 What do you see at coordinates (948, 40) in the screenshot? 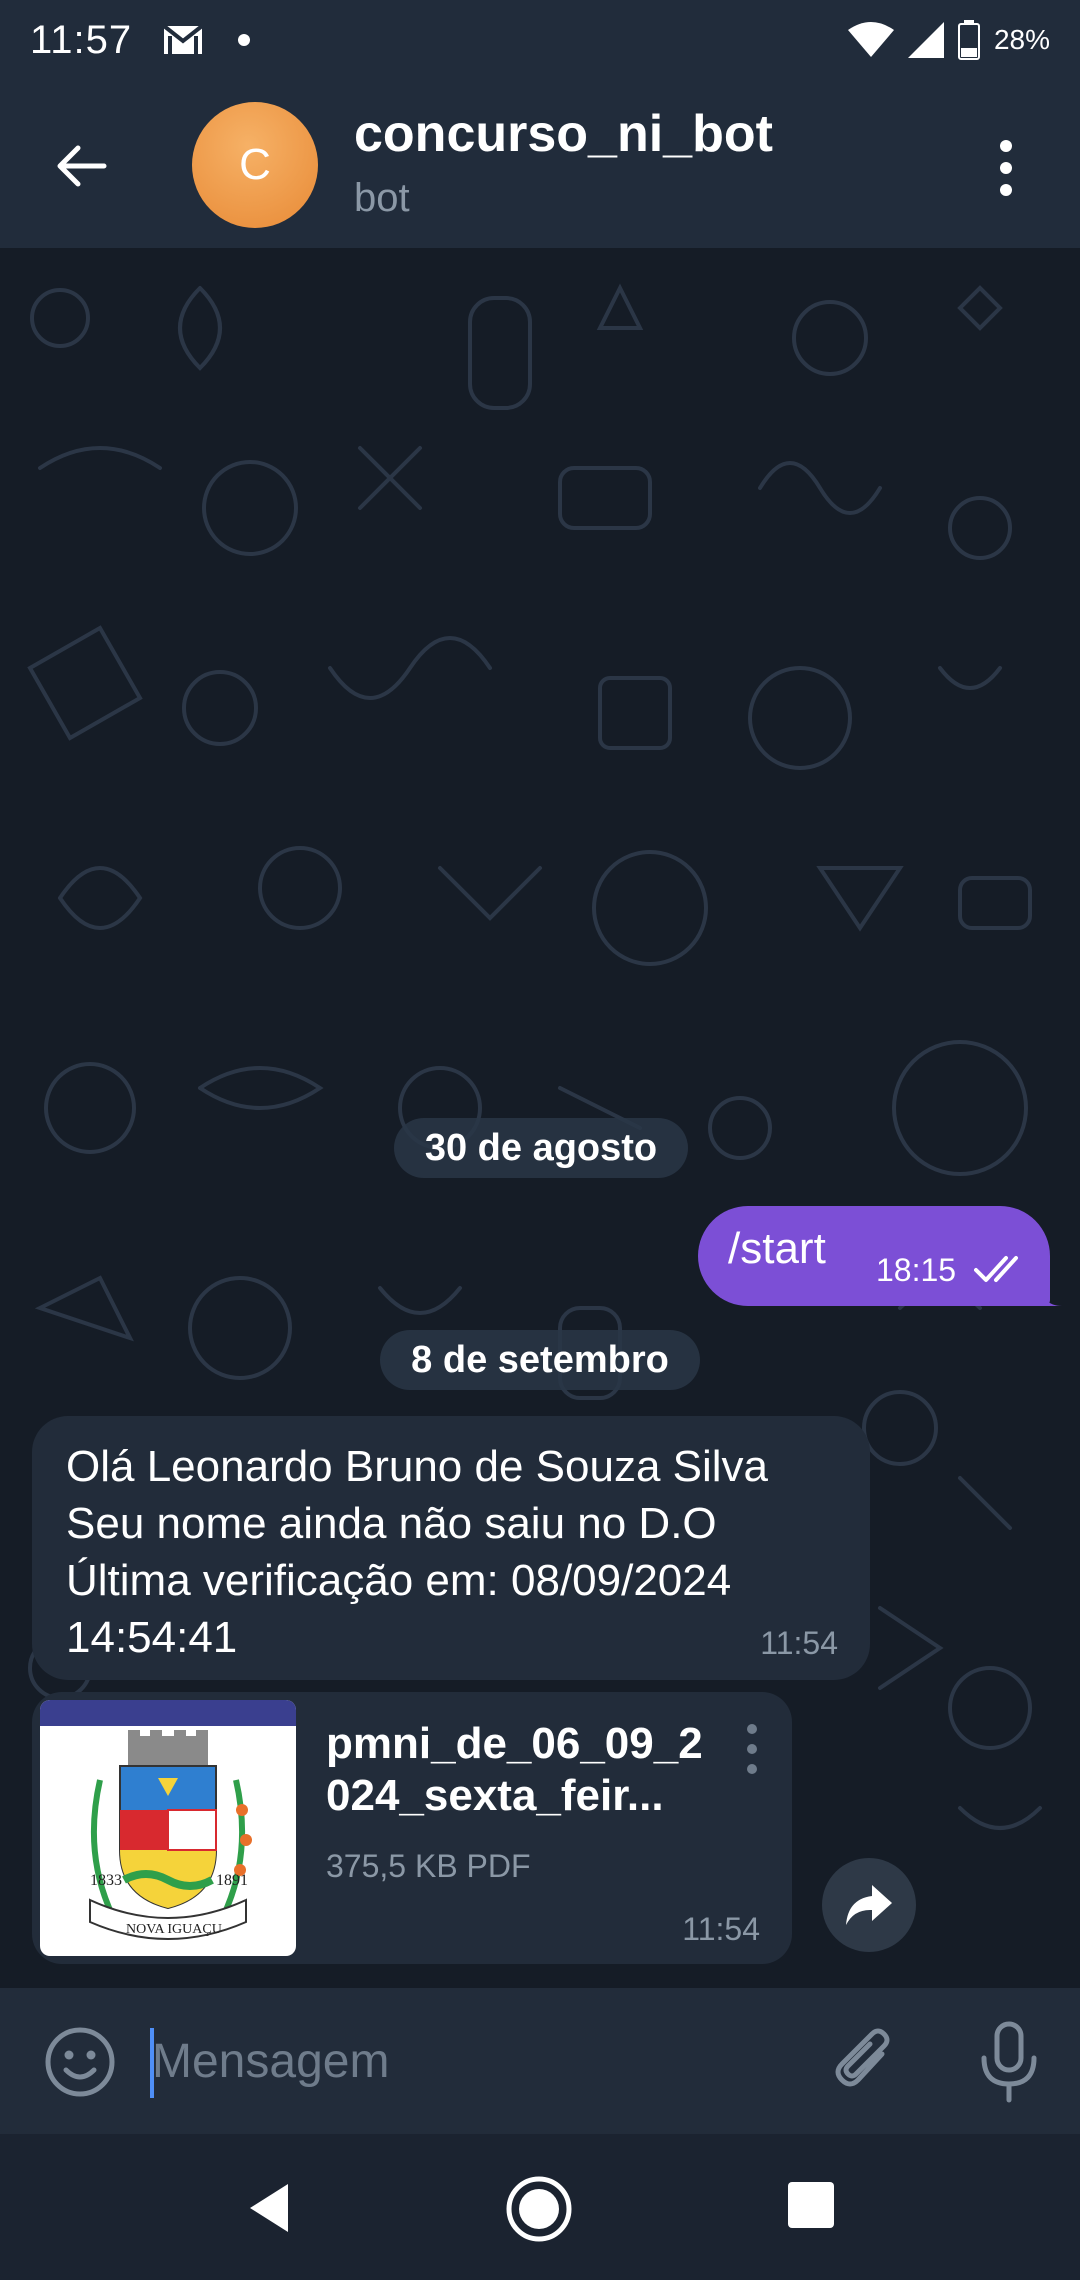
I see `status-system-icons: 28%` at bounding box center [948, 40].